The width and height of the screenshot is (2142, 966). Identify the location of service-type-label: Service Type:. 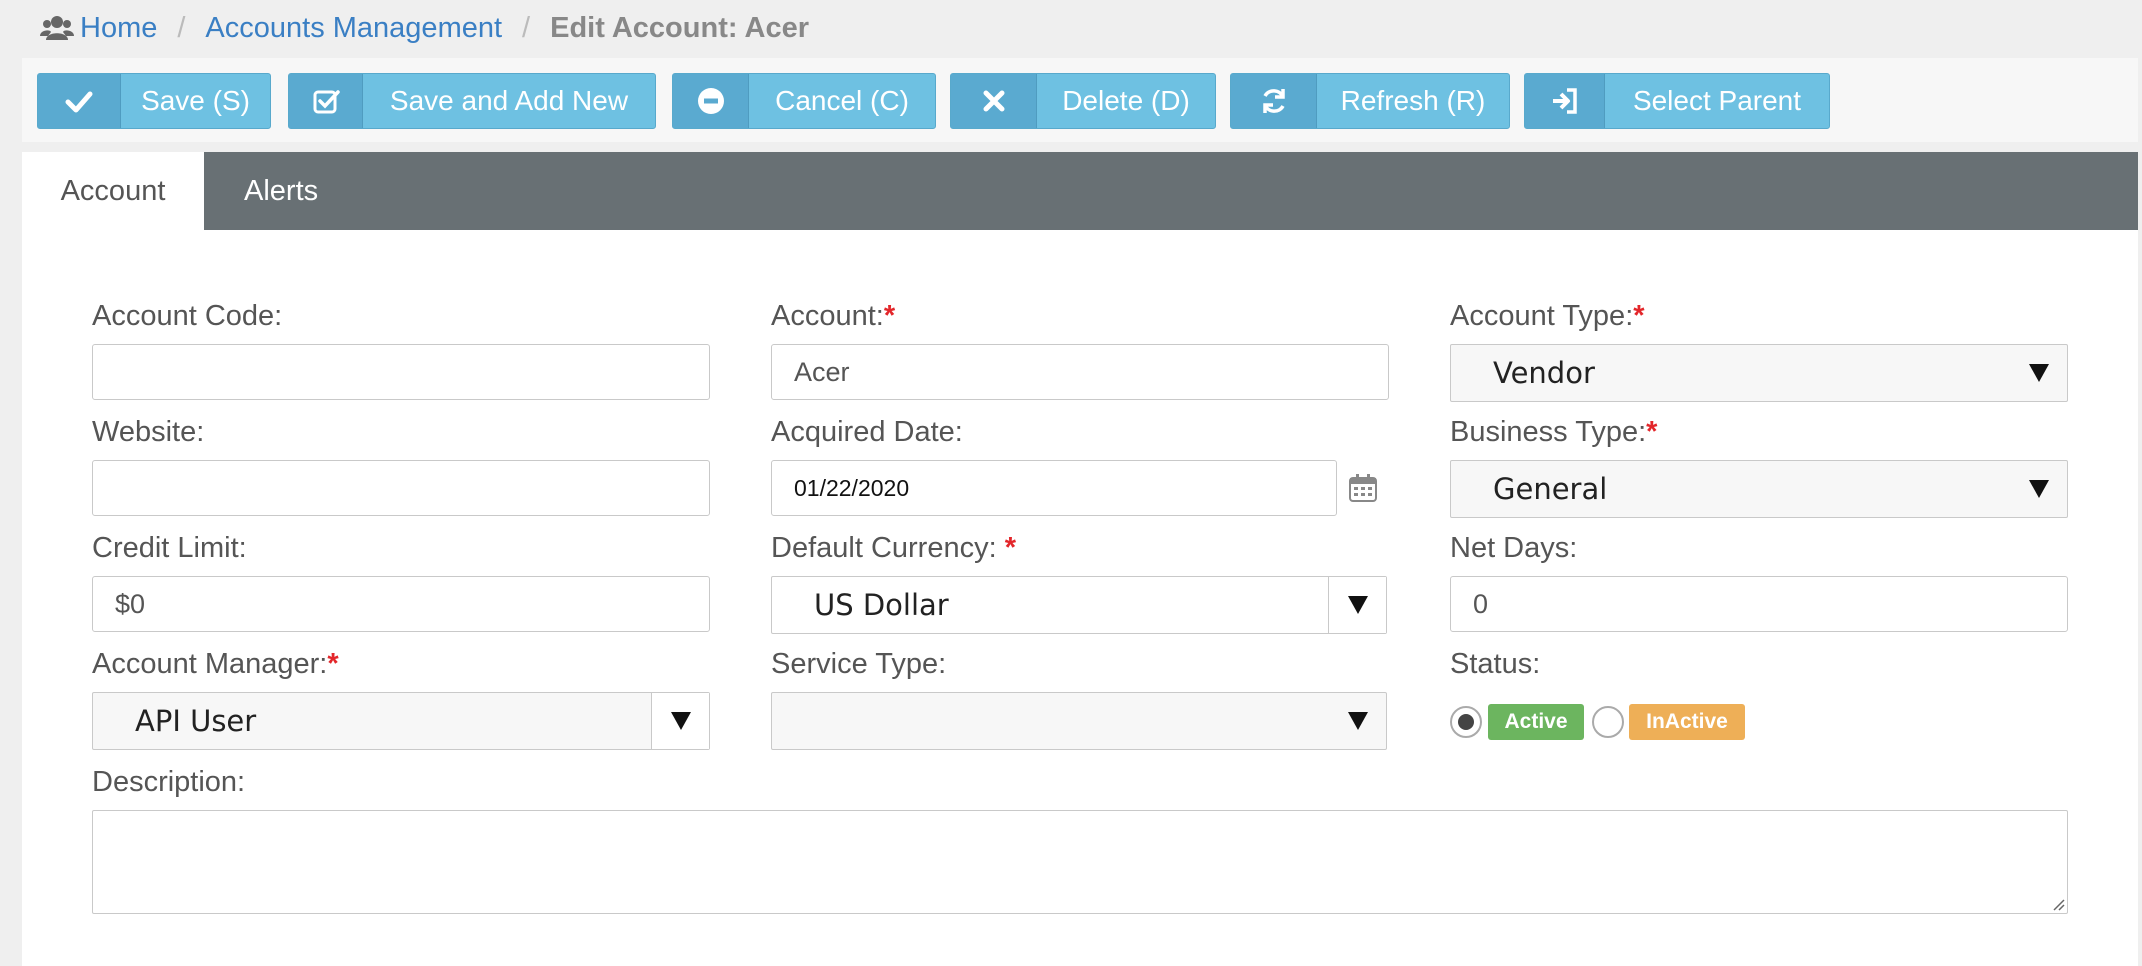
(859, 664).